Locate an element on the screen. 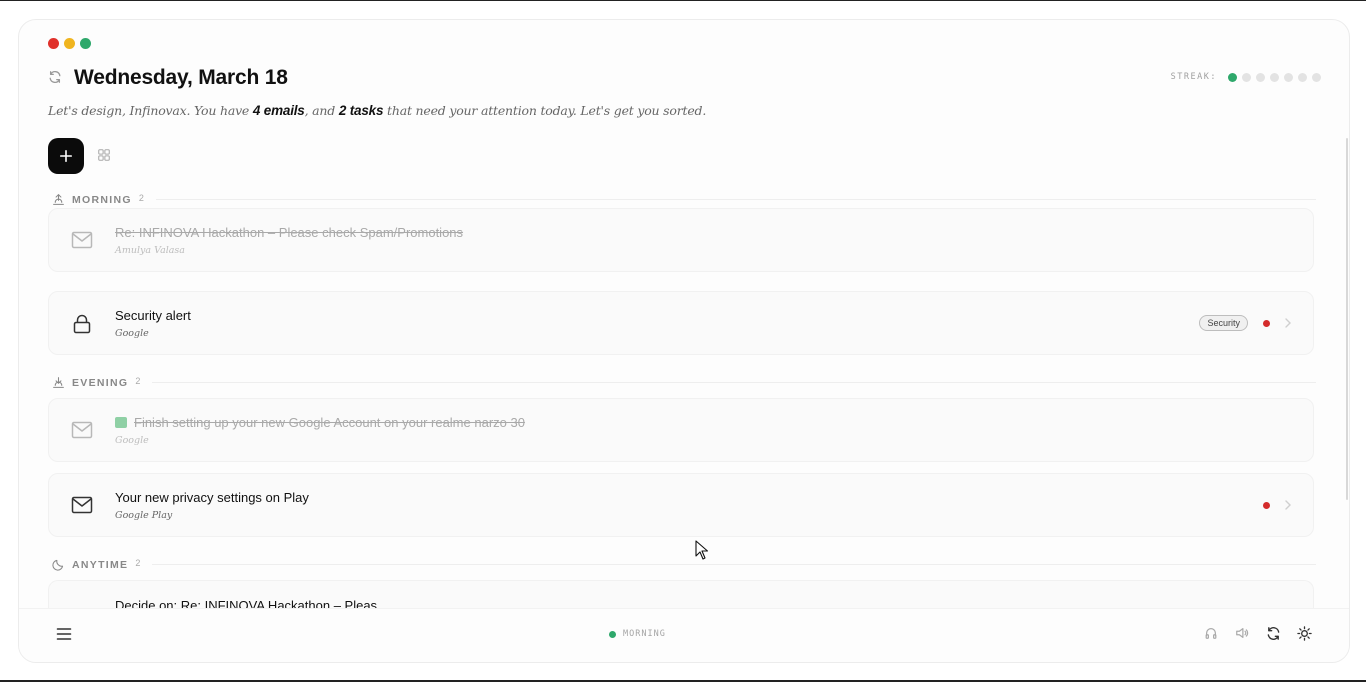 The height and width of the screenshot is (682, 1366). headphones-icon is located at coordinates (1212, 634).